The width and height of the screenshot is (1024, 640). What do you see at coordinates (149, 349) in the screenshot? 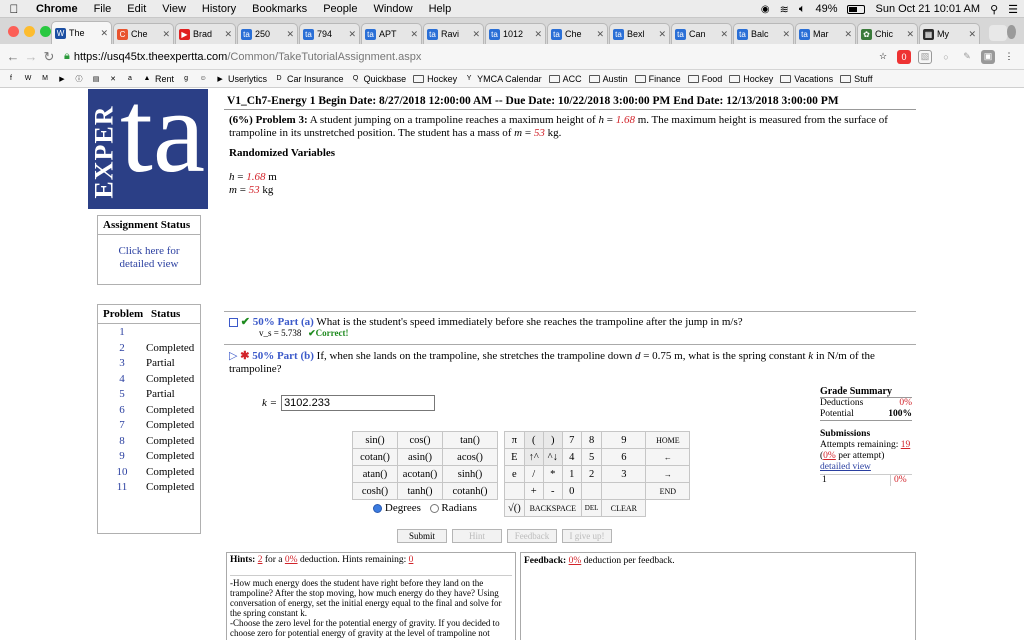
I see `problem-row: 2 Completed` at bounding box center [149, 349].